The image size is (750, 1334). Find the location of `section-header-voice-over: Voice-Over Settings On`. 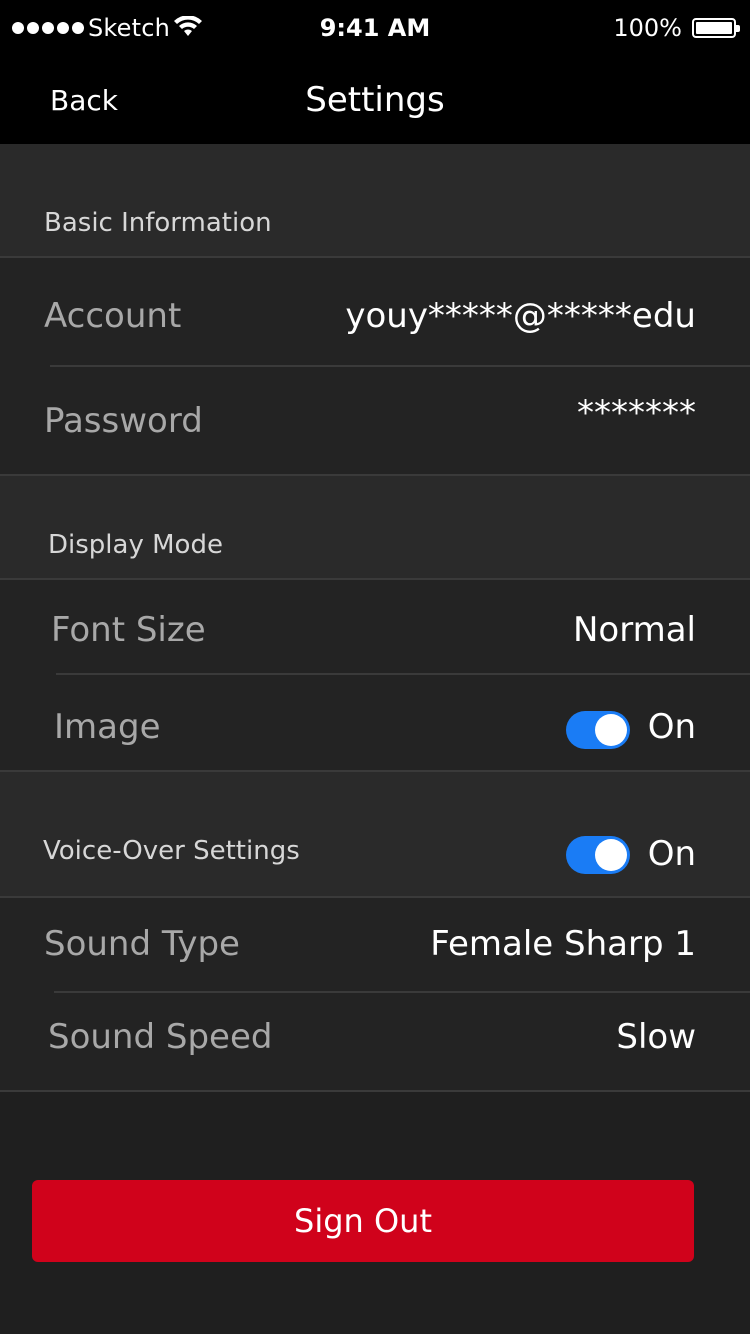

section-header-voice-over: Voice-Over Settings On is located at coordinates (375, 834).